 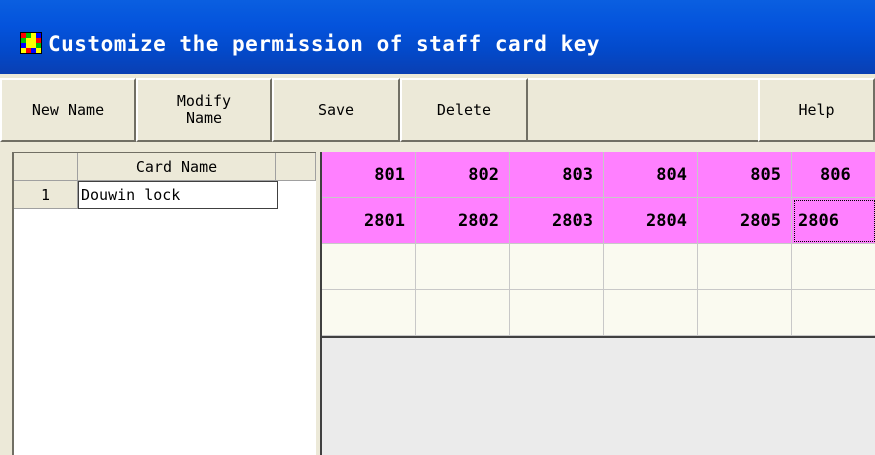 I want to click on grid-cell: 802, so click(x=463, y=175).